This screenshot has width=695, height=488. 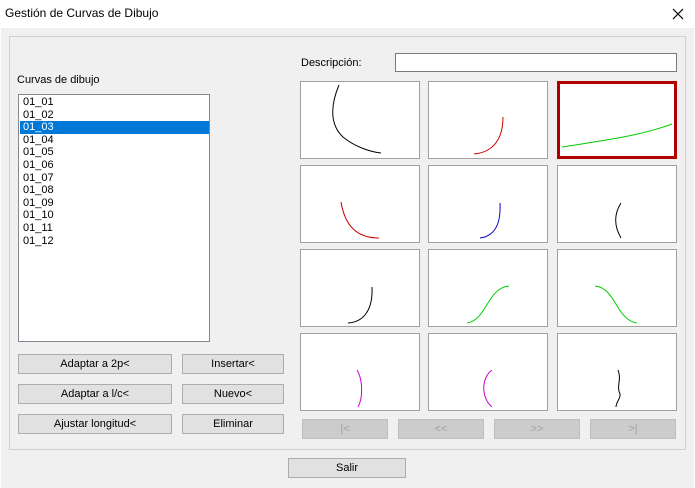 What do you see at coordinates (331, 63) in the screenshot?
I see `description-label: Descripción:` at bounding box center [331, 63].